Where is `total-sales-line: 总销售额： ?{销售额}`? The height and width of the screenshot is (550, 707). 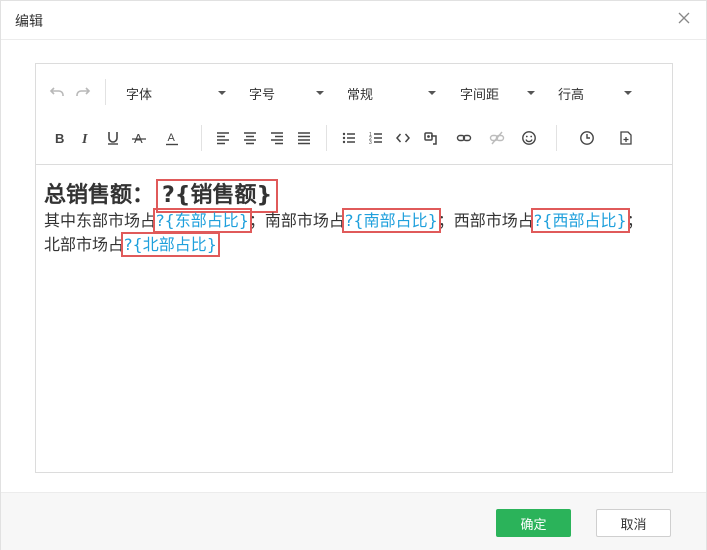 total-sales-line: 总销售额： ?{销售额} is located at coordinates (161, 195).